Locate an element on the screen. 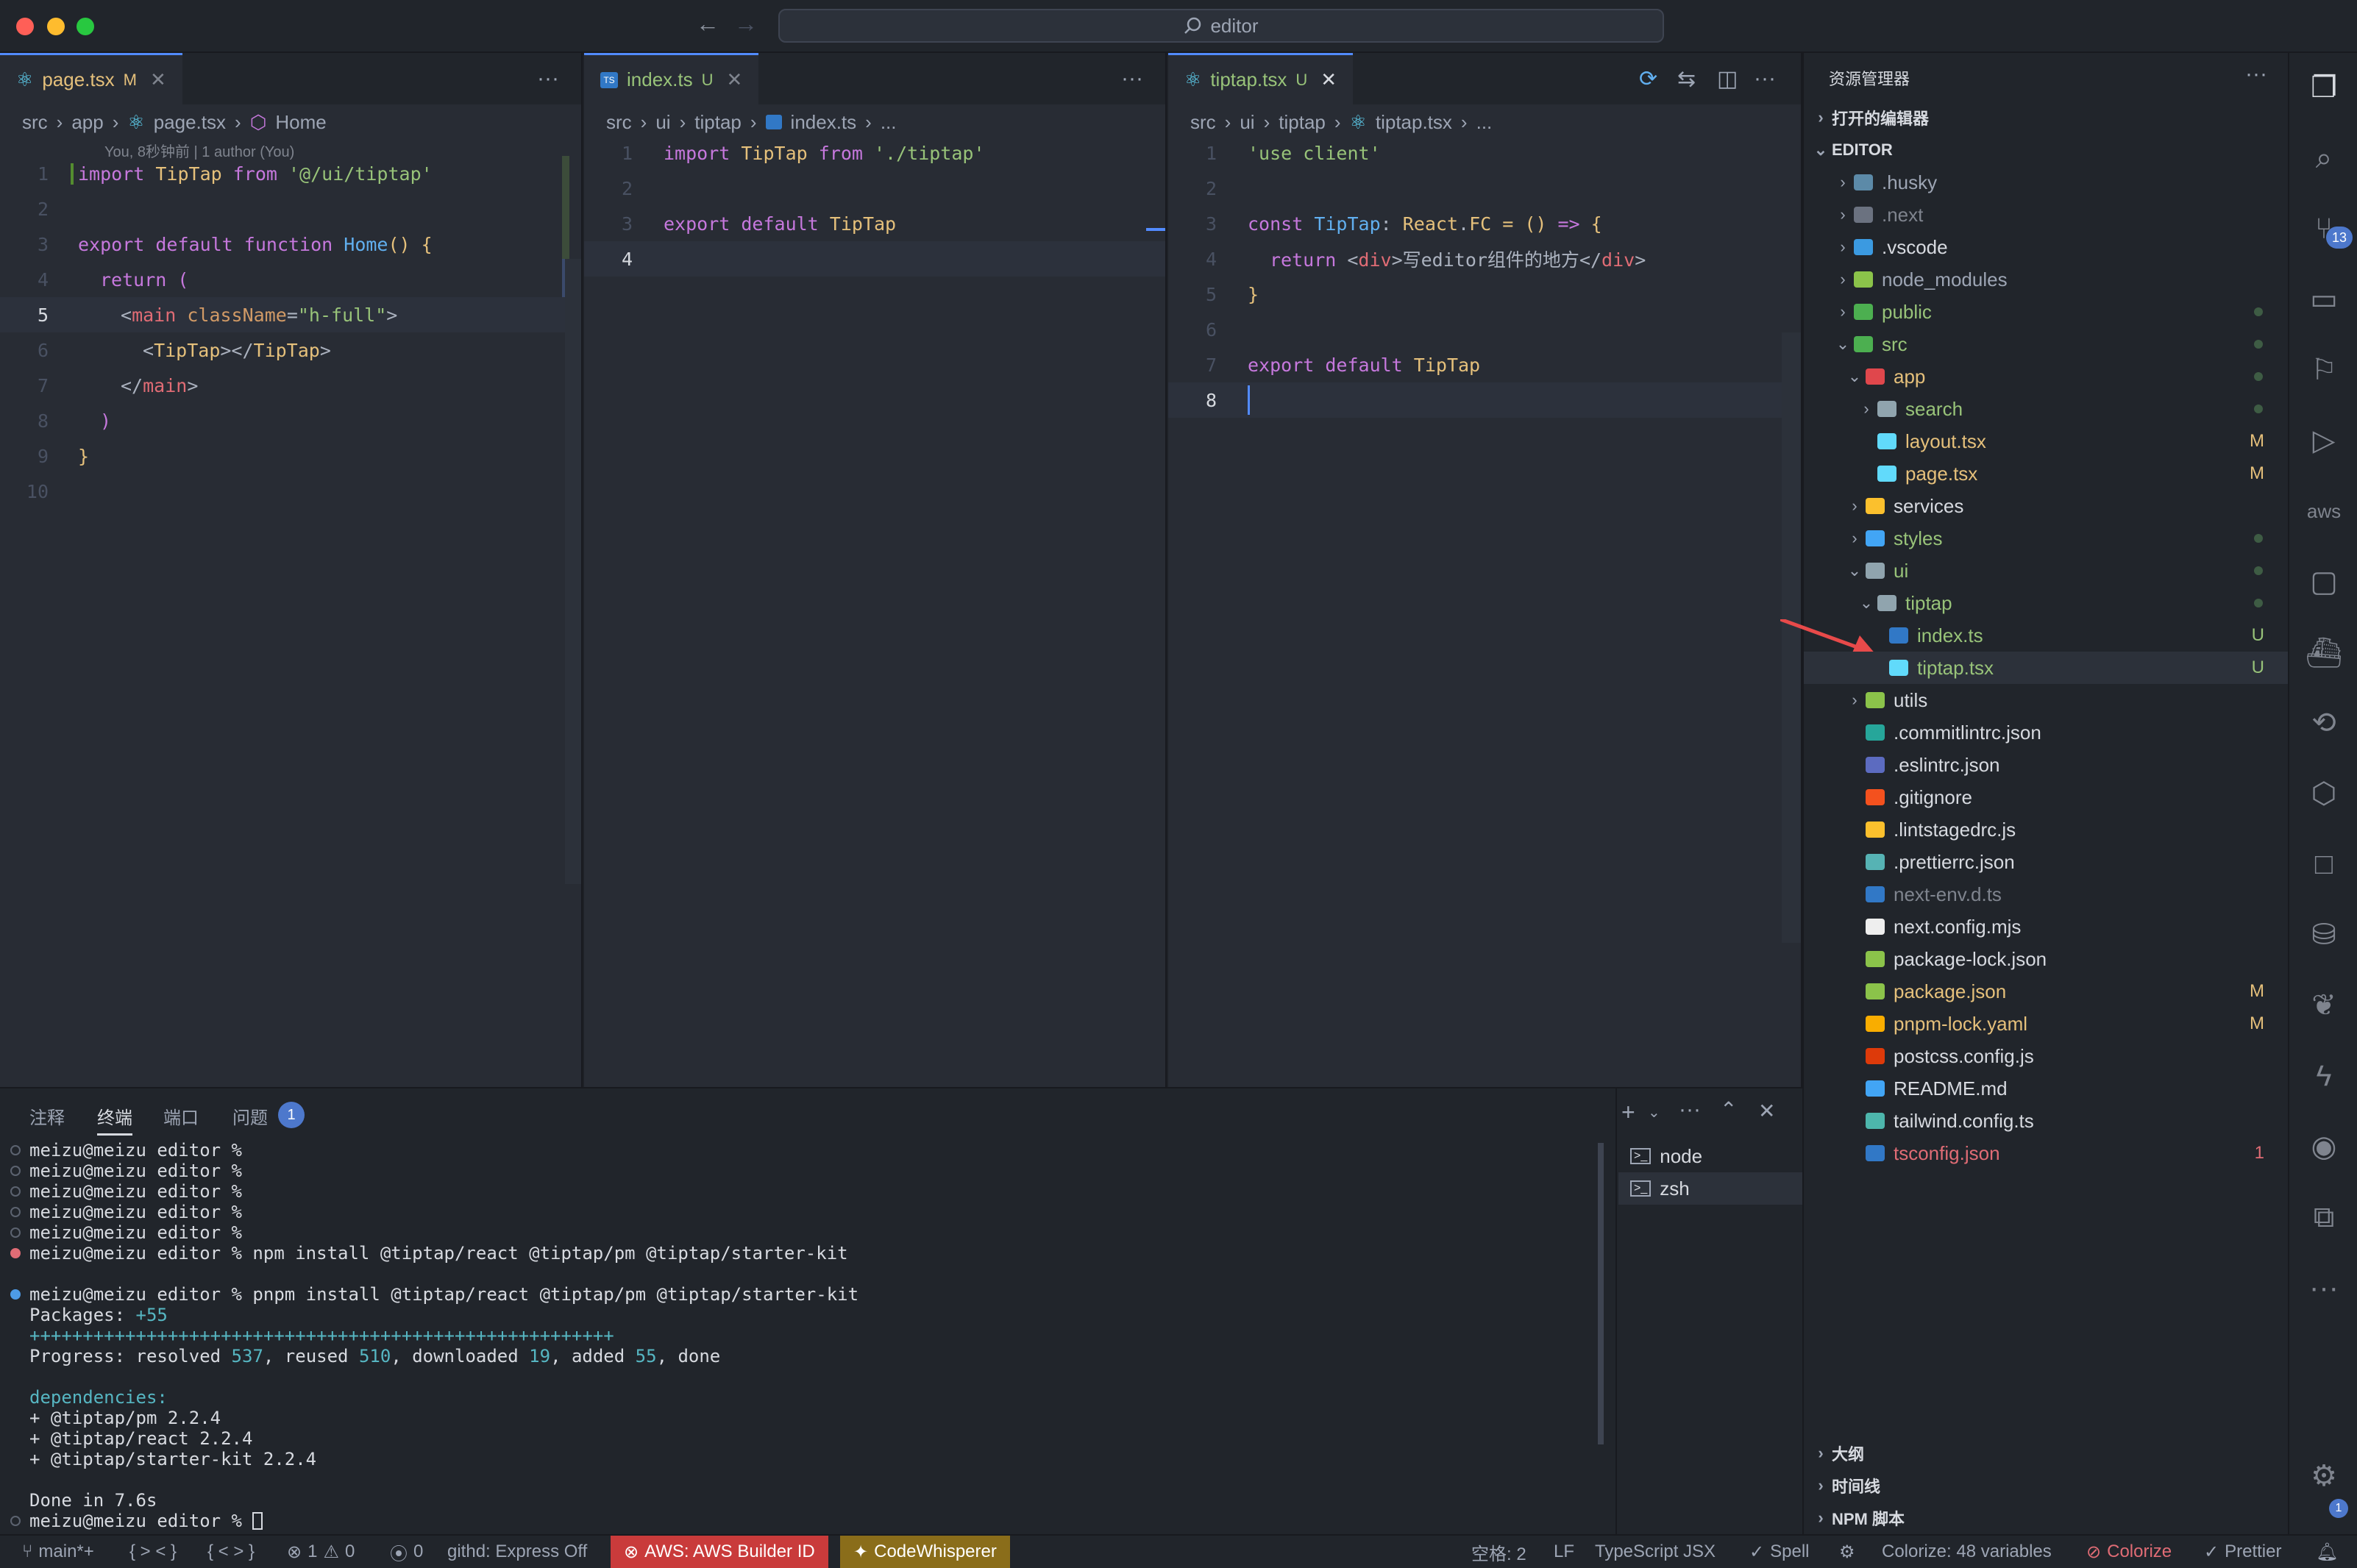 The width and height of the screenshot is (2357, 1568). search-icon: ⌕ is located at coordinates (2323, 158).